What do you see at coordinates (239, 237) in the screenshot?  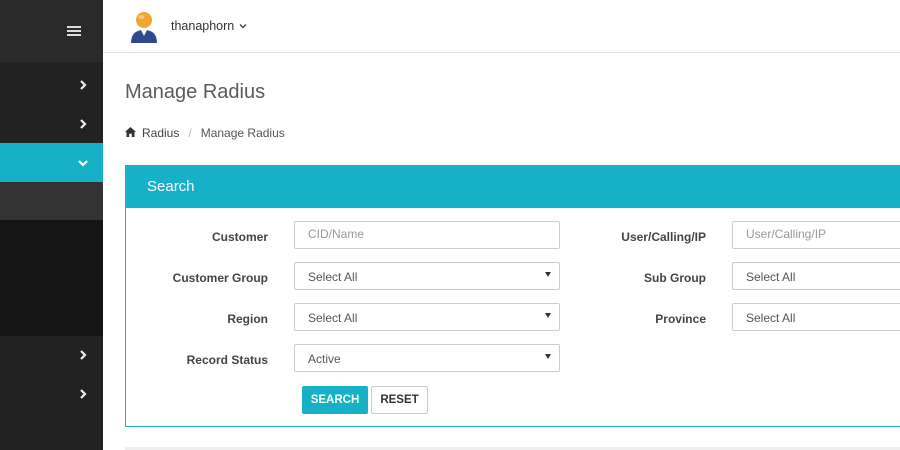 I see `customer-label: Customer` at bounding box center [239, 237].